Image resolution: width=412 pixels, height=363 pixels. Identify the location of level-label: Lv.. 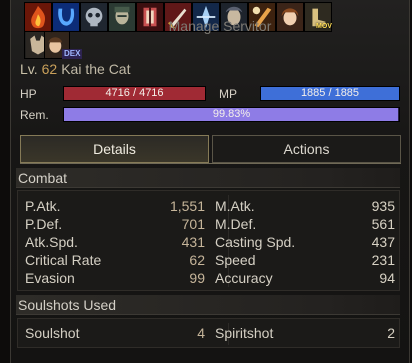
(29, 69).